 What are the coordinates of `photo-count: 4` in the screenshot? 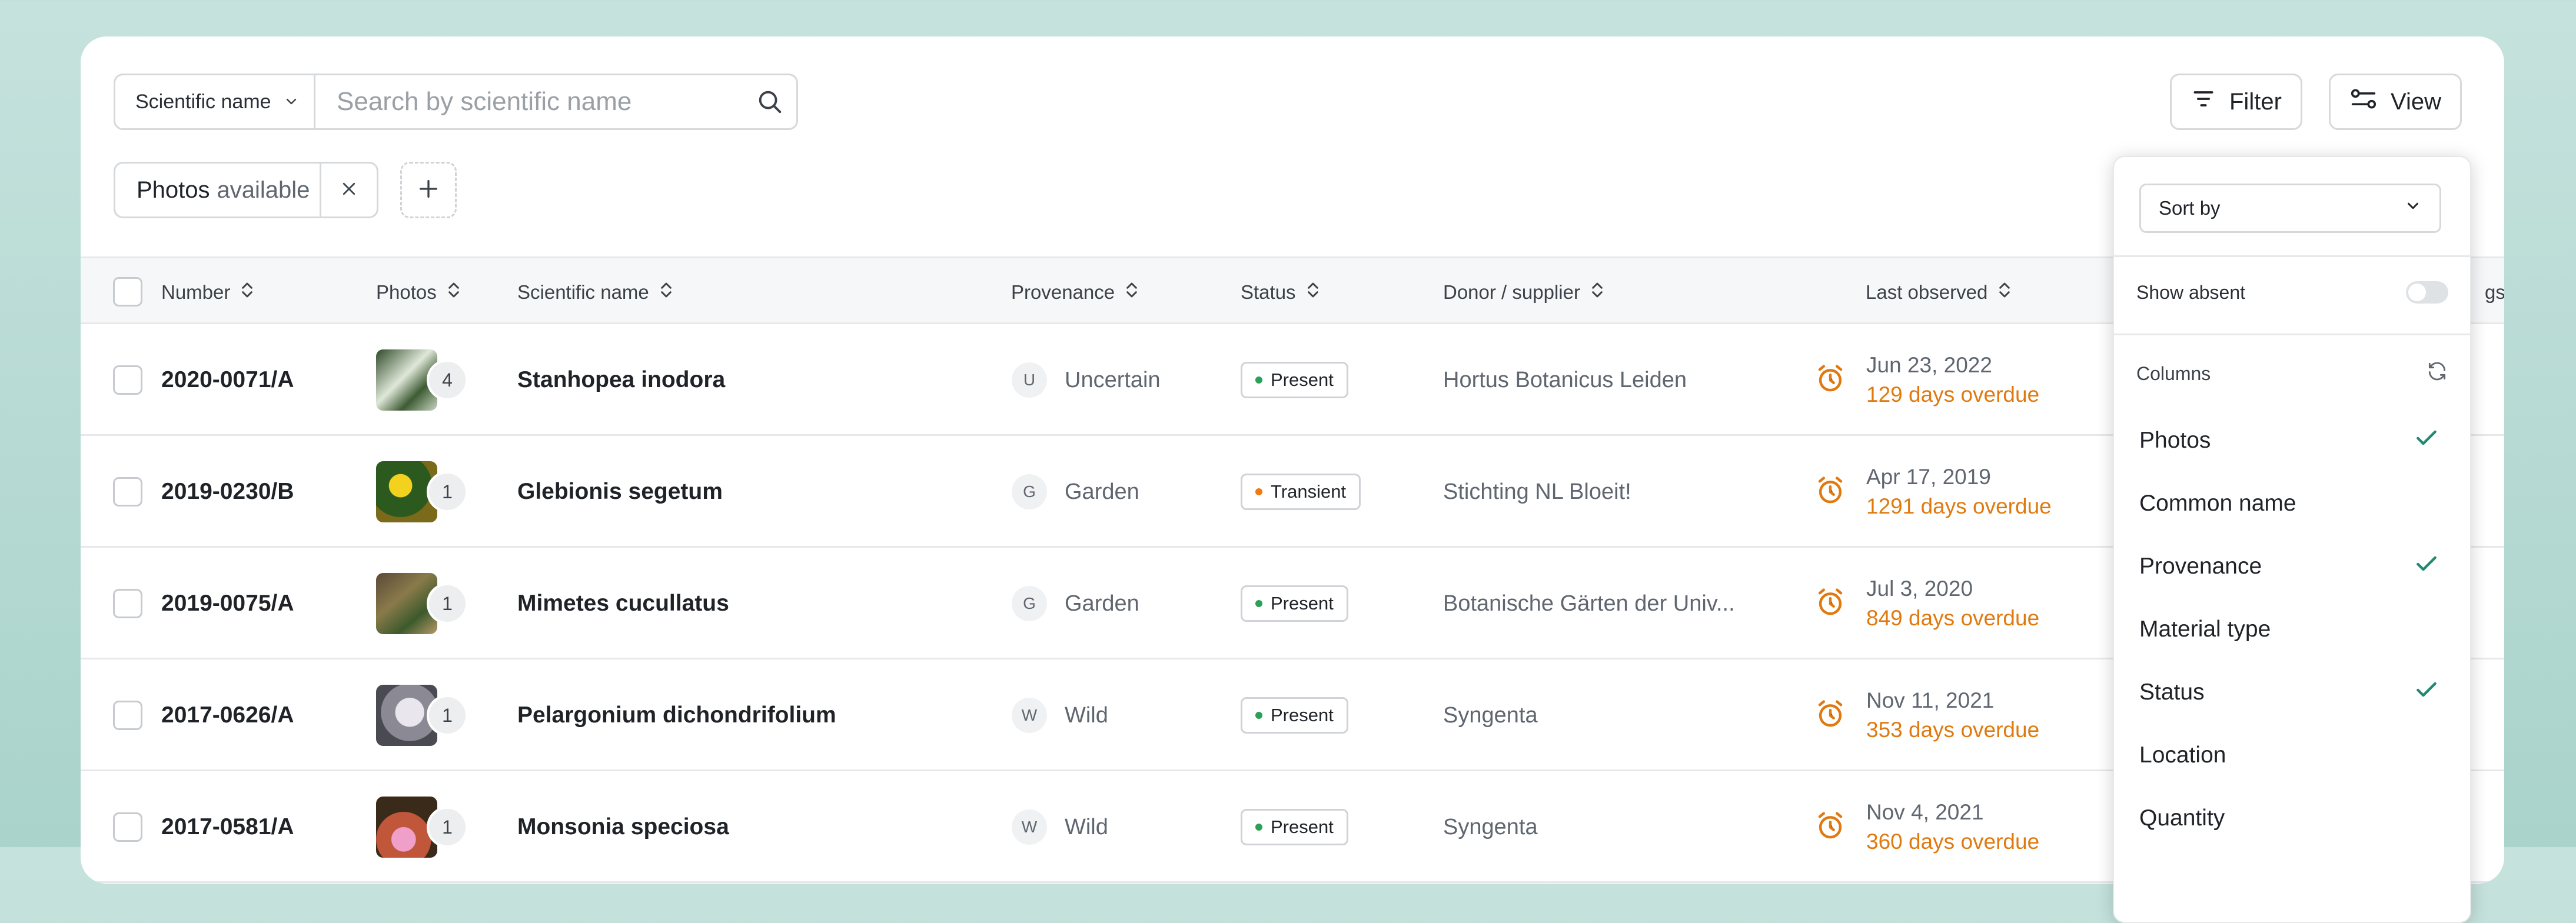 It's located at (447, 380).